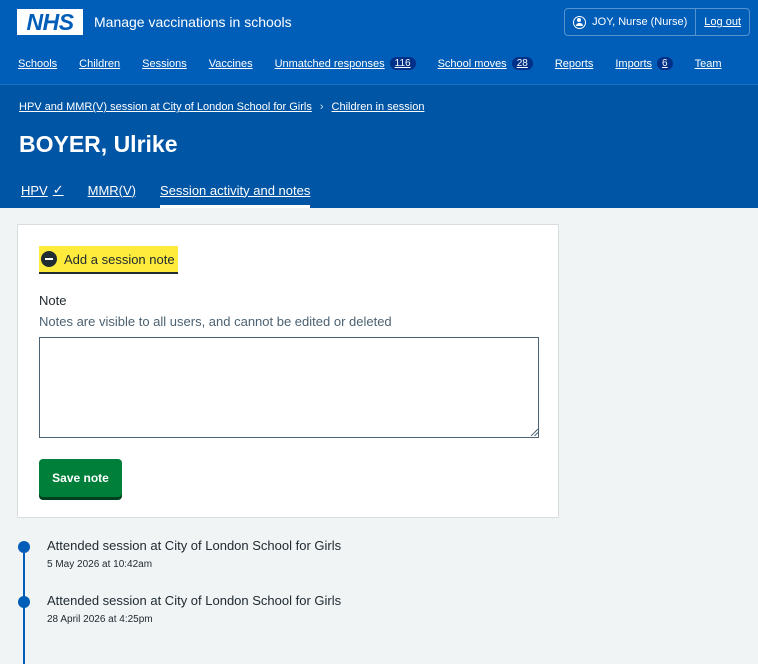 This screenshot has width=758, height=664. I want to click on user-icon, so click(580, 22).